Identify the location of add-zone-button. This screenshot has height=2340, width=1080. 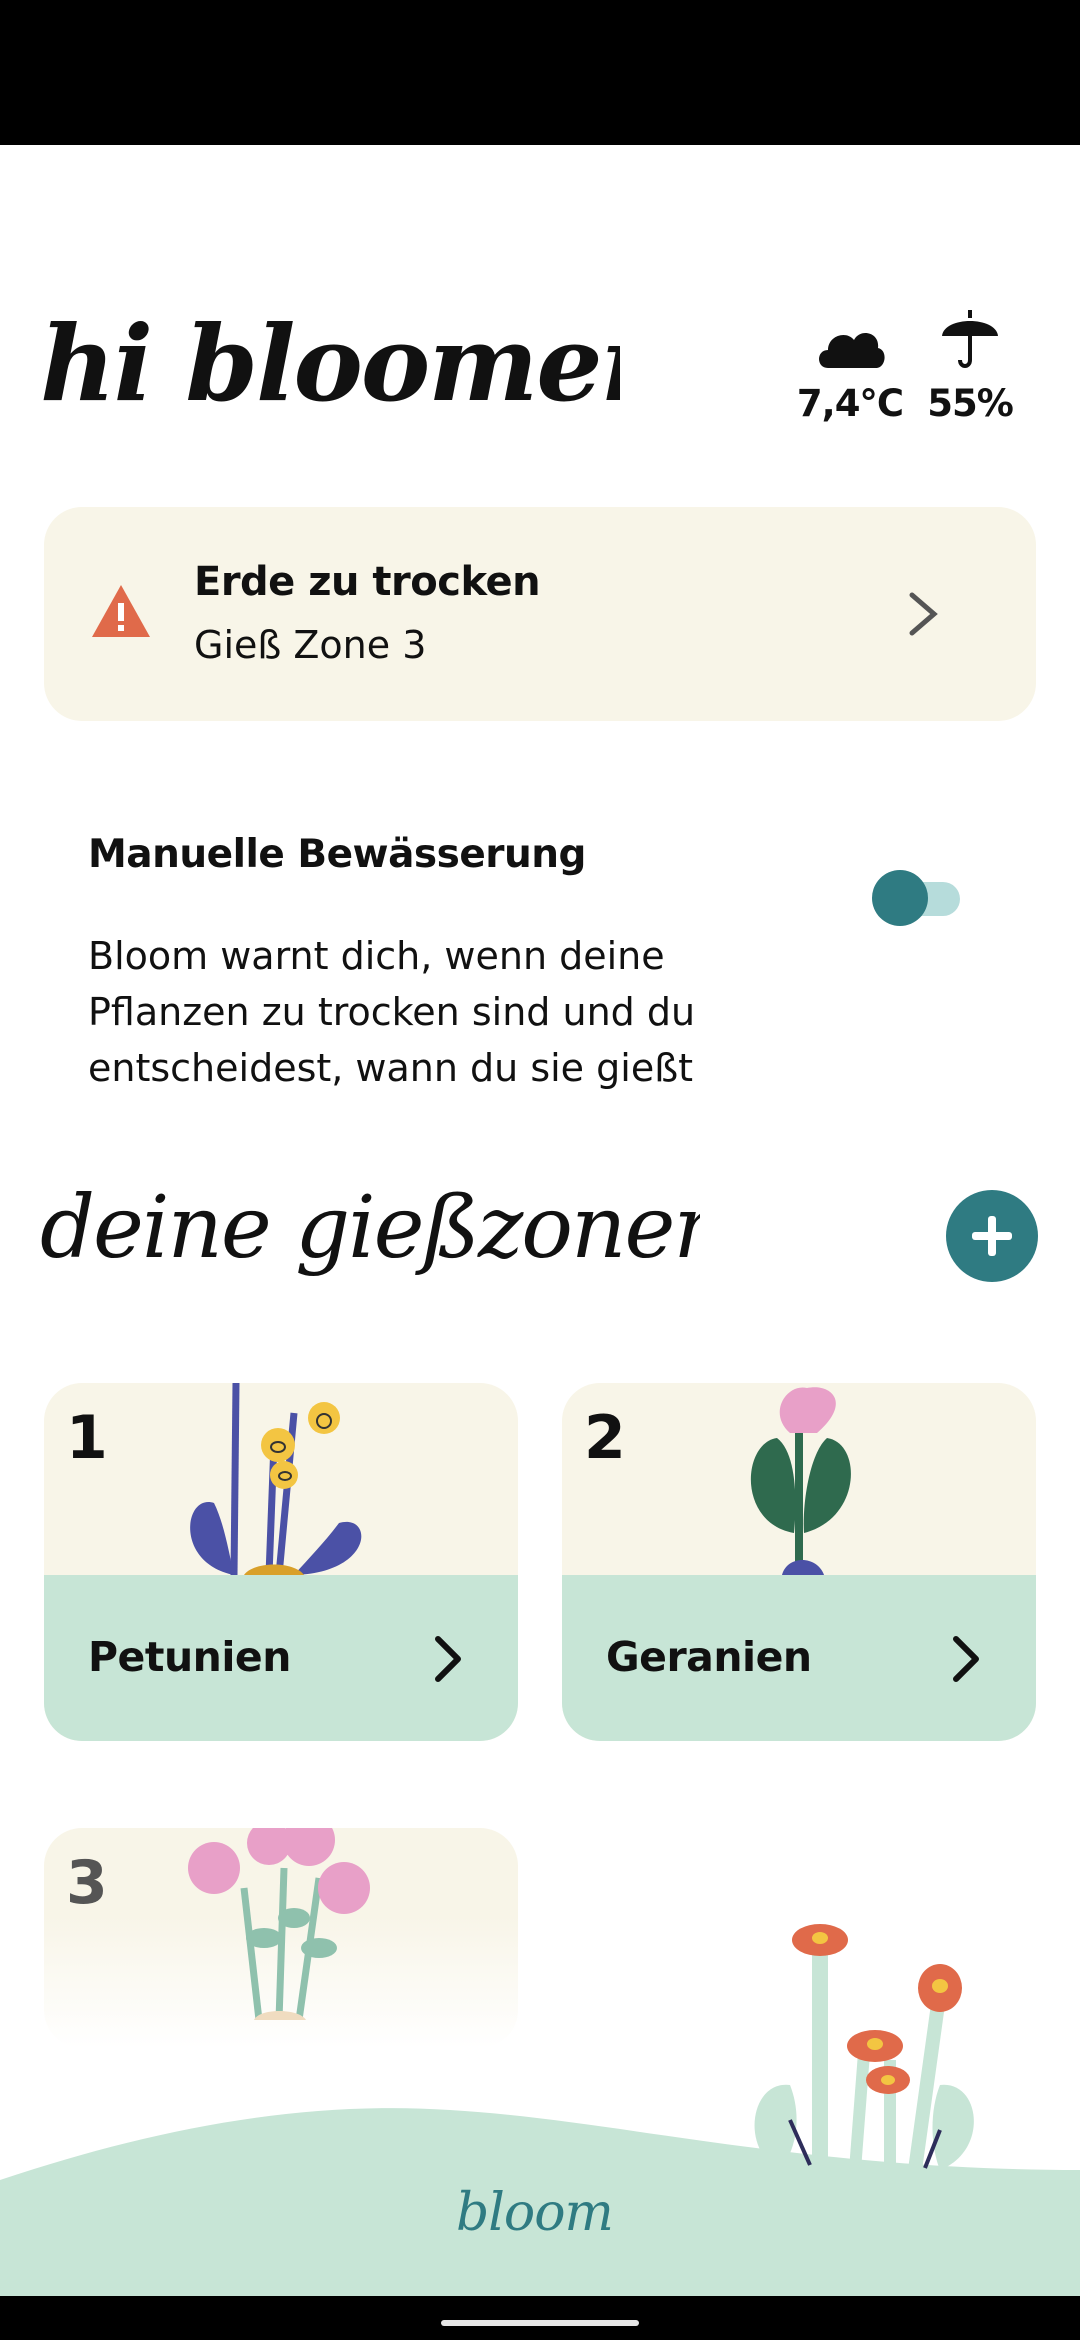
(992, 1236).